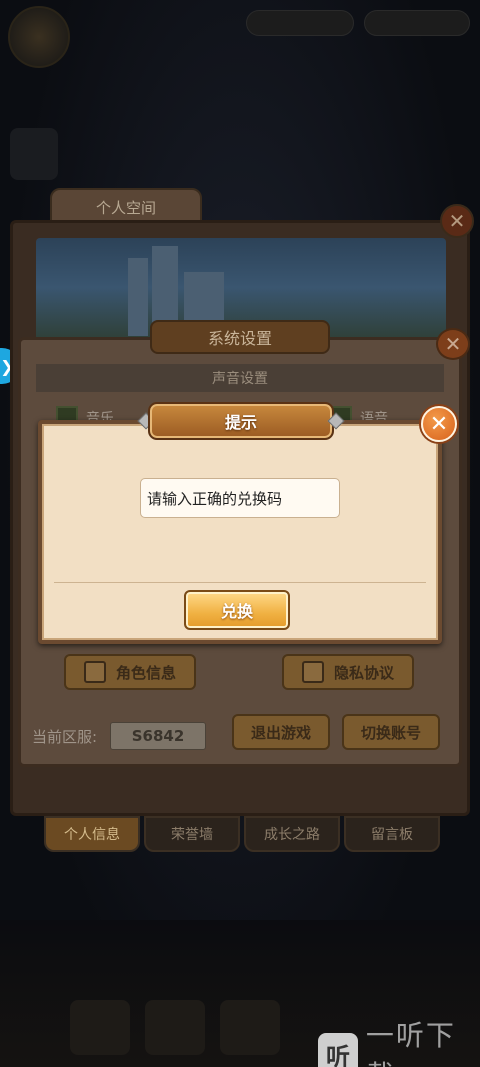 The height and width of the screenshot is (1067, 480). I want to click on prompt-title: 提示, so click(241, 421).